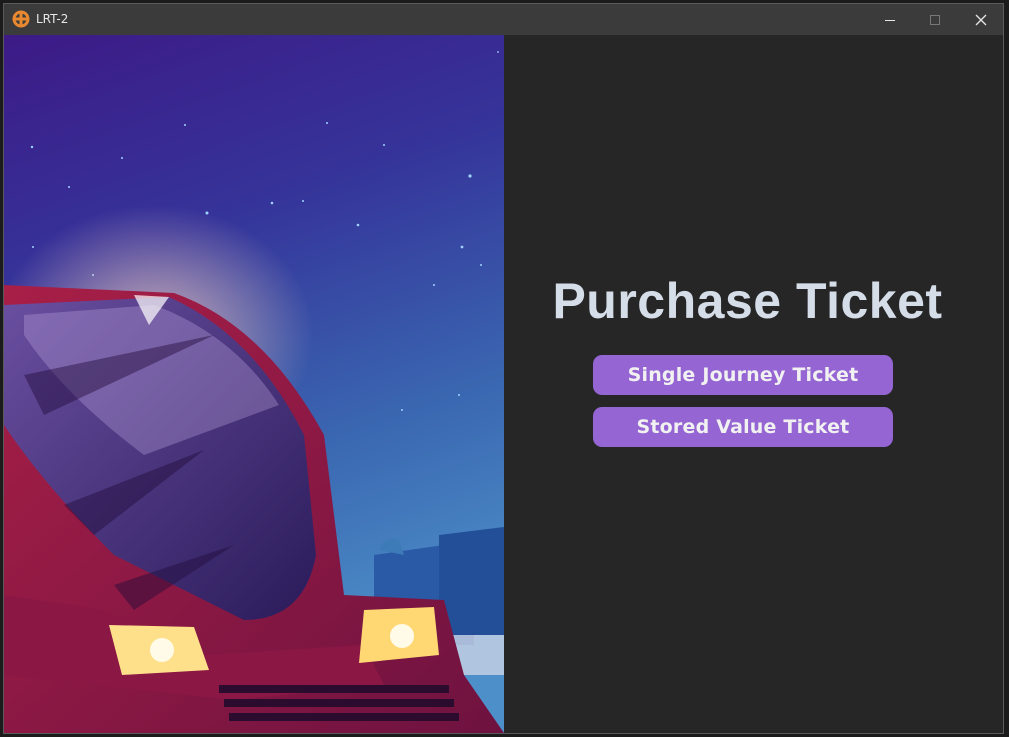 Image resolution: width=1009 pixels, height=737 pixels. Describe the element at coordinates (743, 427) in the screenshot. I see `stored-value-ticket-button: Stored Value Ticket` at that location.